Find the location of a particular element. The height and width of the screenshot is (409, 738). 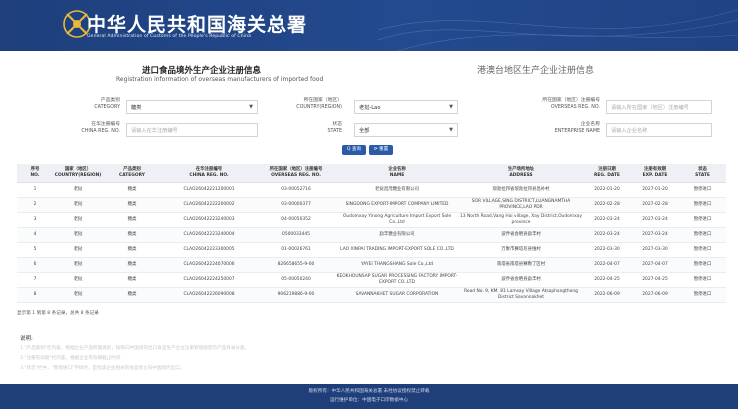

table-cell: 4 is located at coordinates (35, 235).